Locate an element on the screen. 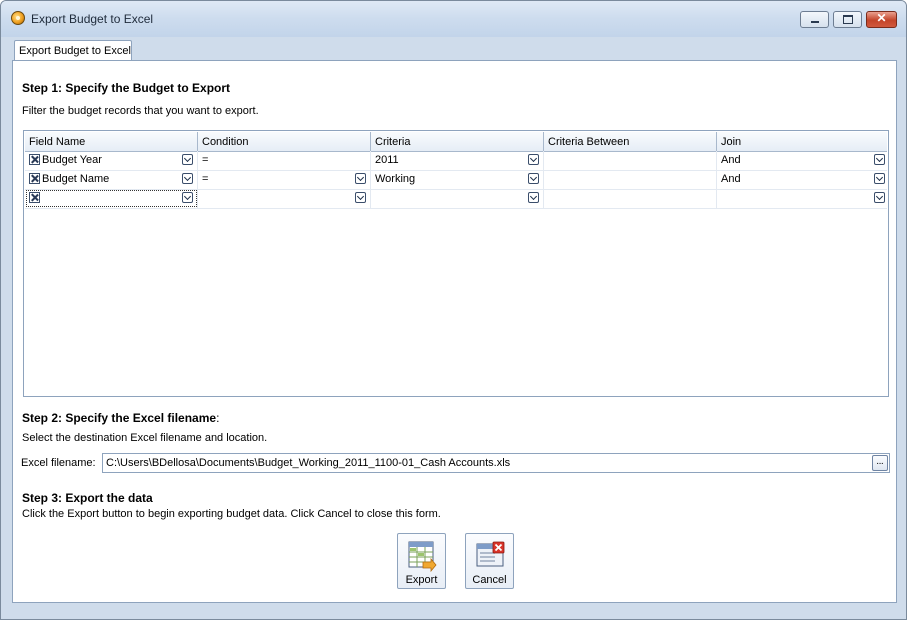  col-criteria: Criteria is located at coordinates (457, 141).